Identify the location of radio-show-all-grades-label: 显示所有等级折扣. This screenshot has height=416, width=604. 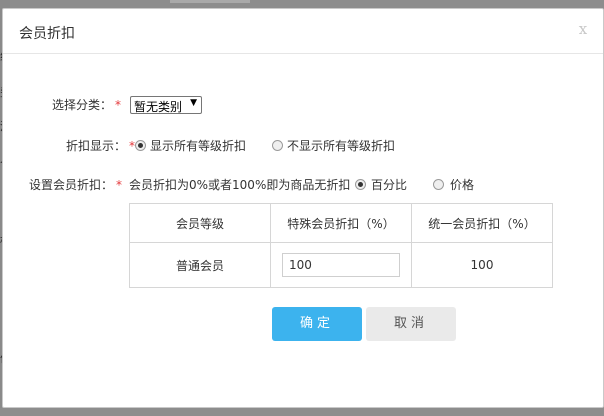
(198, 145).